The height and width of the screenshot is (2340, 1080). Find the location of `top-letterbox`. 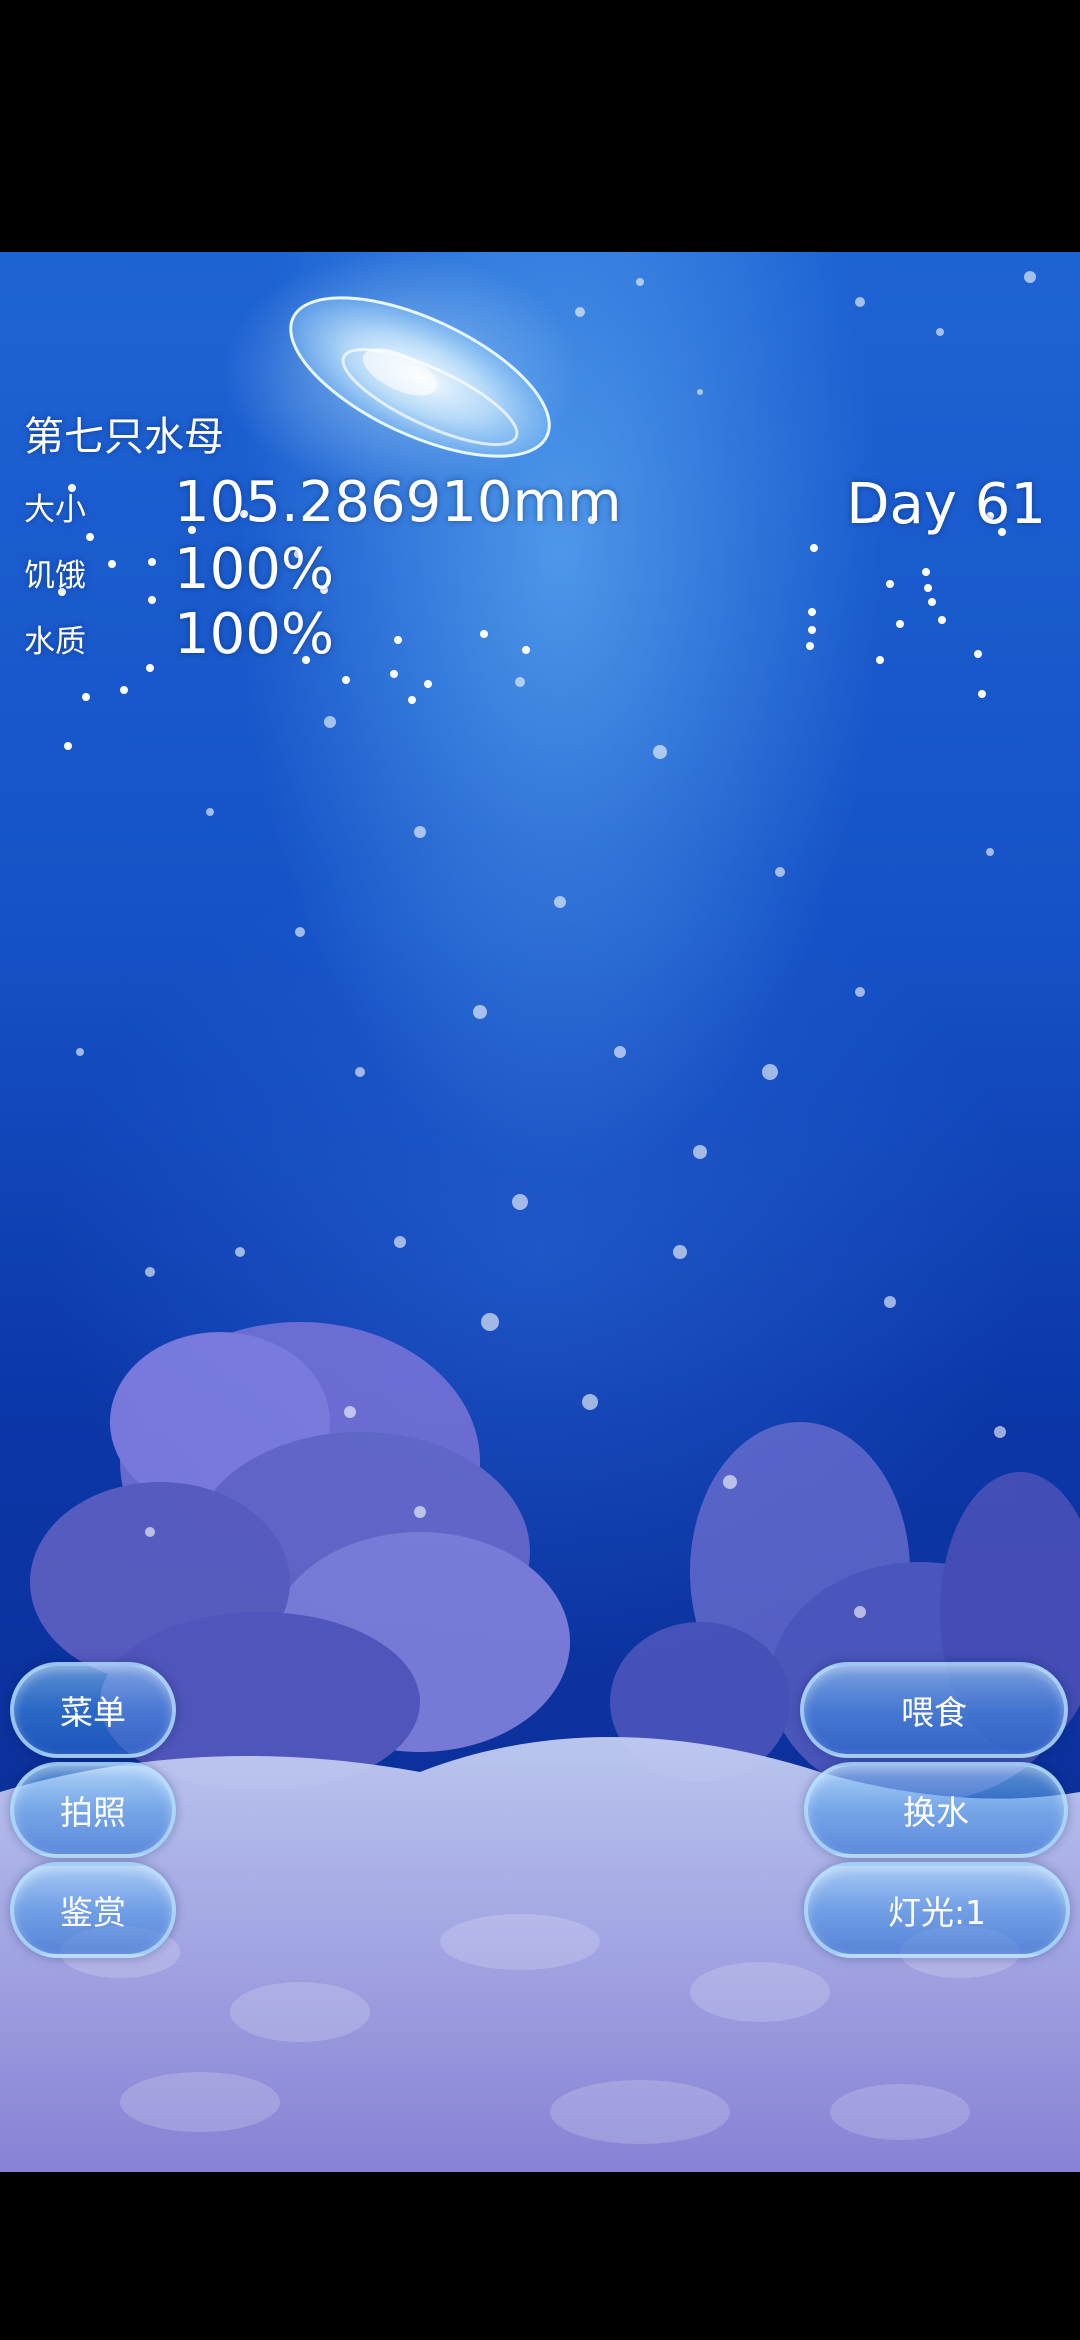

top-letterbox is located at coordinates (540, 126).